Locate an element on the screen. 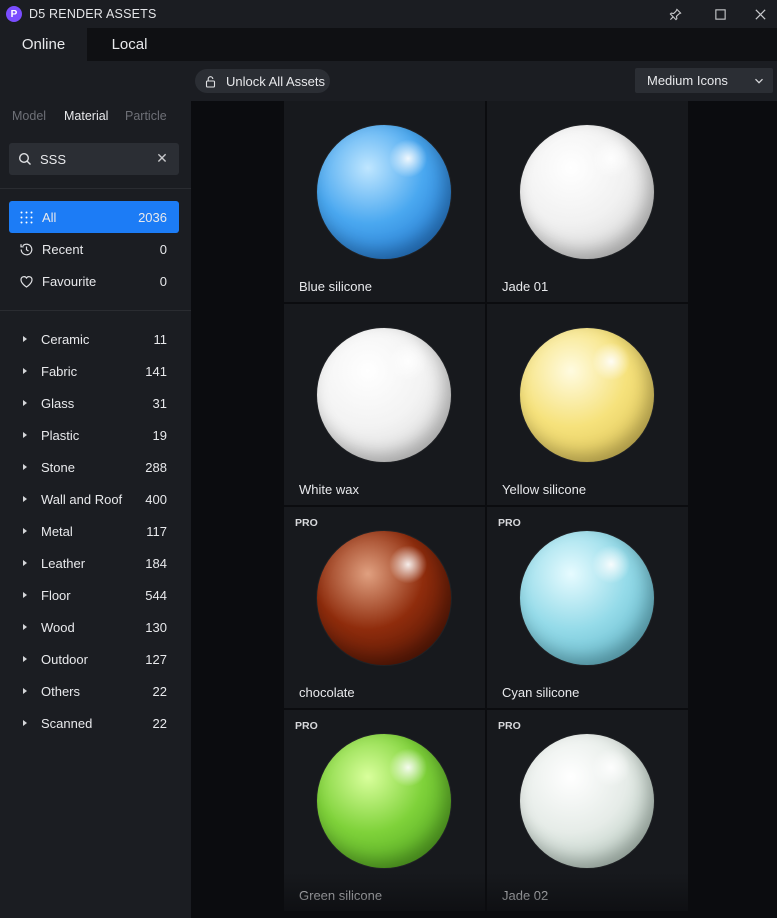  chevron-down-icon is located at coordinates (759, 81).